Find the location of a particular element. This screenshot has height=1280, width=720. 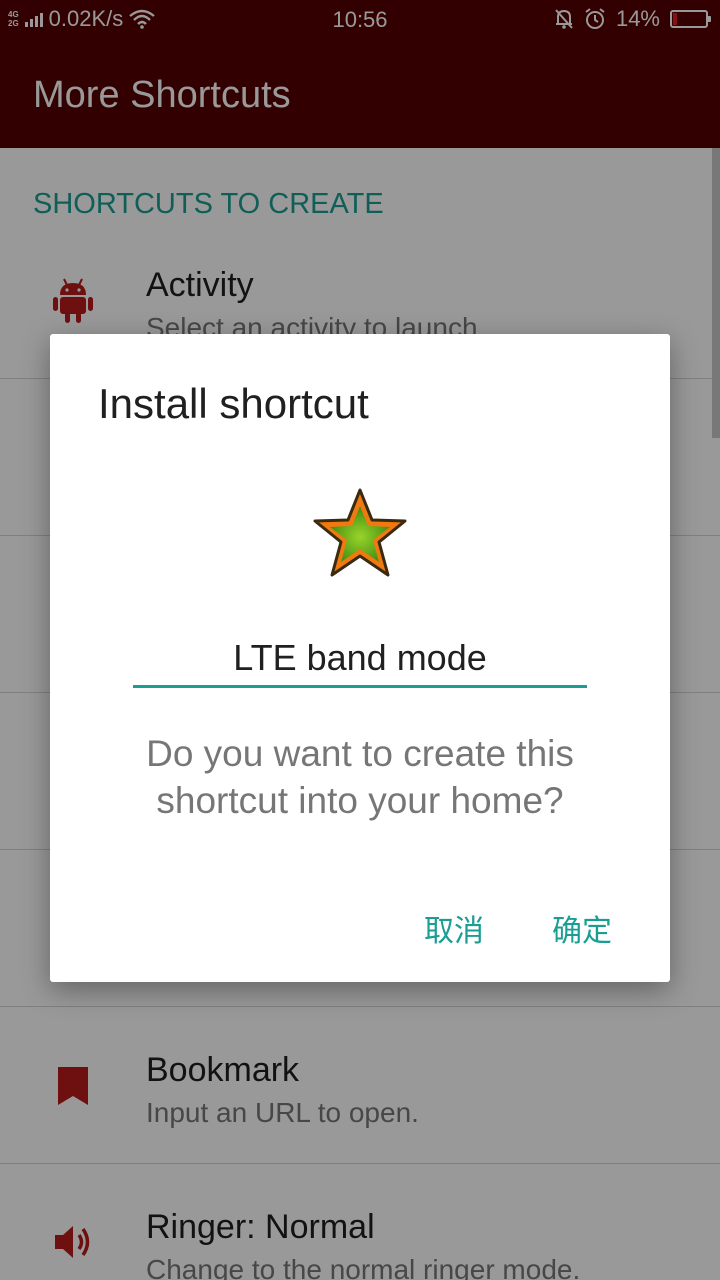

star-icon is located at coordinates (360, 532).